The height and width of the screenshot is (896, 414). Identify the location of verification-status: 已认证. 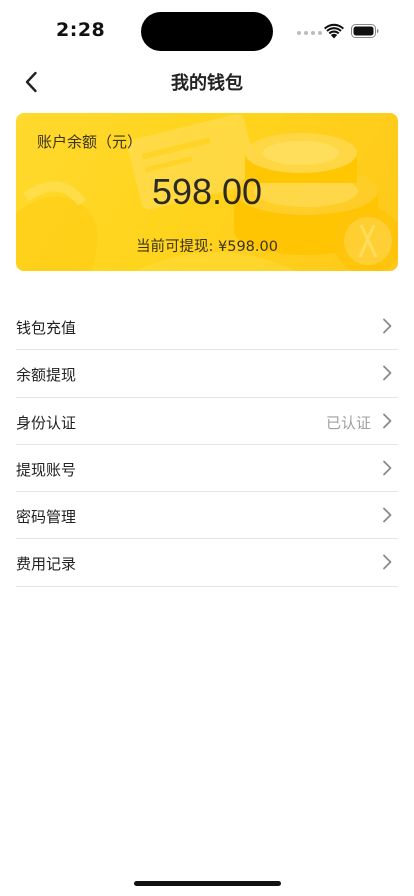
(348, 422).